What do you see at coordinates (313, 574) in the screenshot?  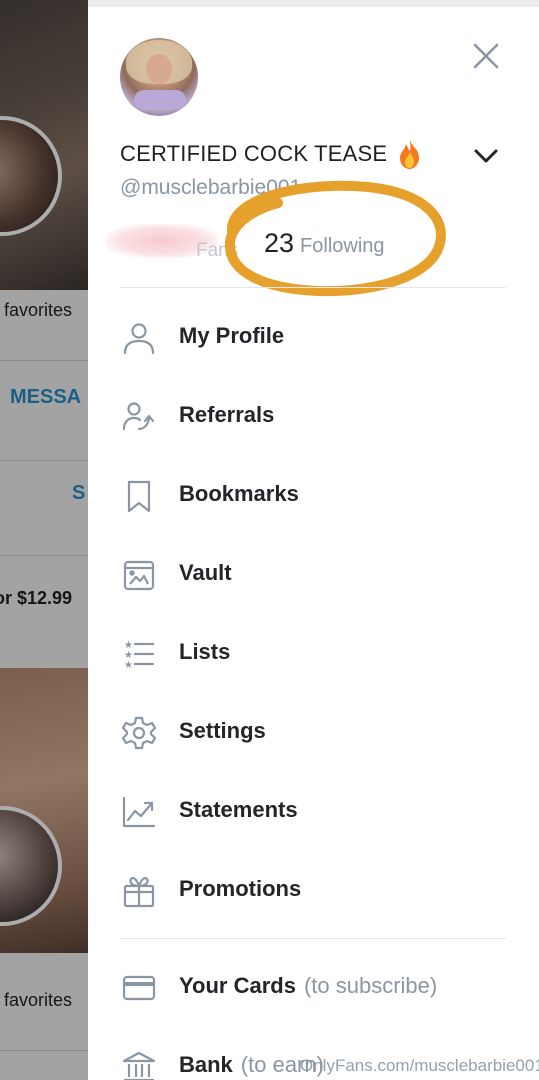 I see `menu-item-vault: Vault` at bounding box center [313, 574].